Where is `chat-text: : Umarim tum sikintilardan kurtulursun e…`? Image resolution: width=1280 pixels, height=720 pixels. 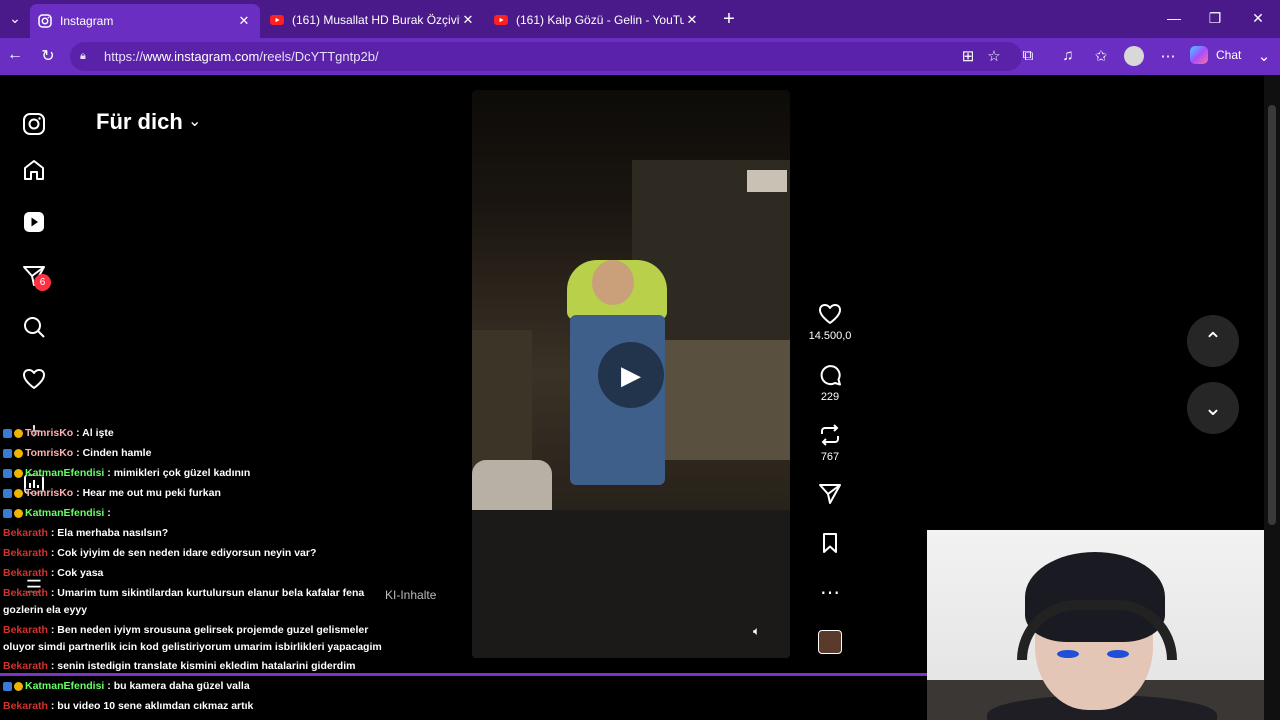 chat-text: : Umarim tum sikintilardan kurtulursun e… is located at coordinates (207, 593).